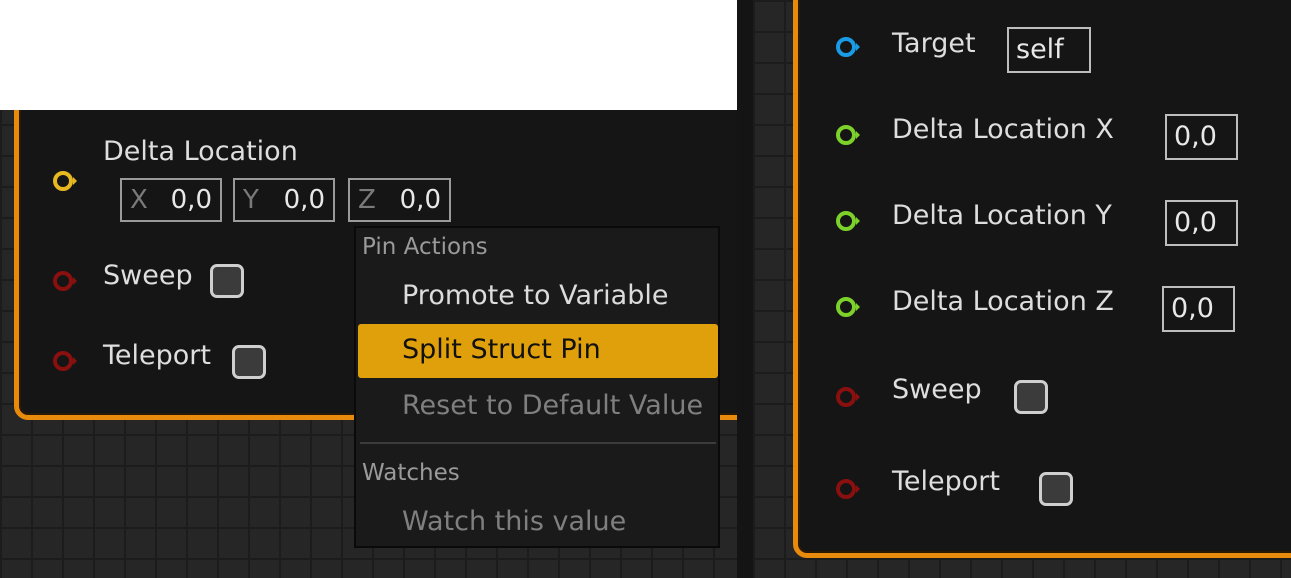 The height and width of the screenshot is (578, 1291). Describe the element at coordinates (304, 200) in the screenshot. I see `y-value: 0,0` at that location.